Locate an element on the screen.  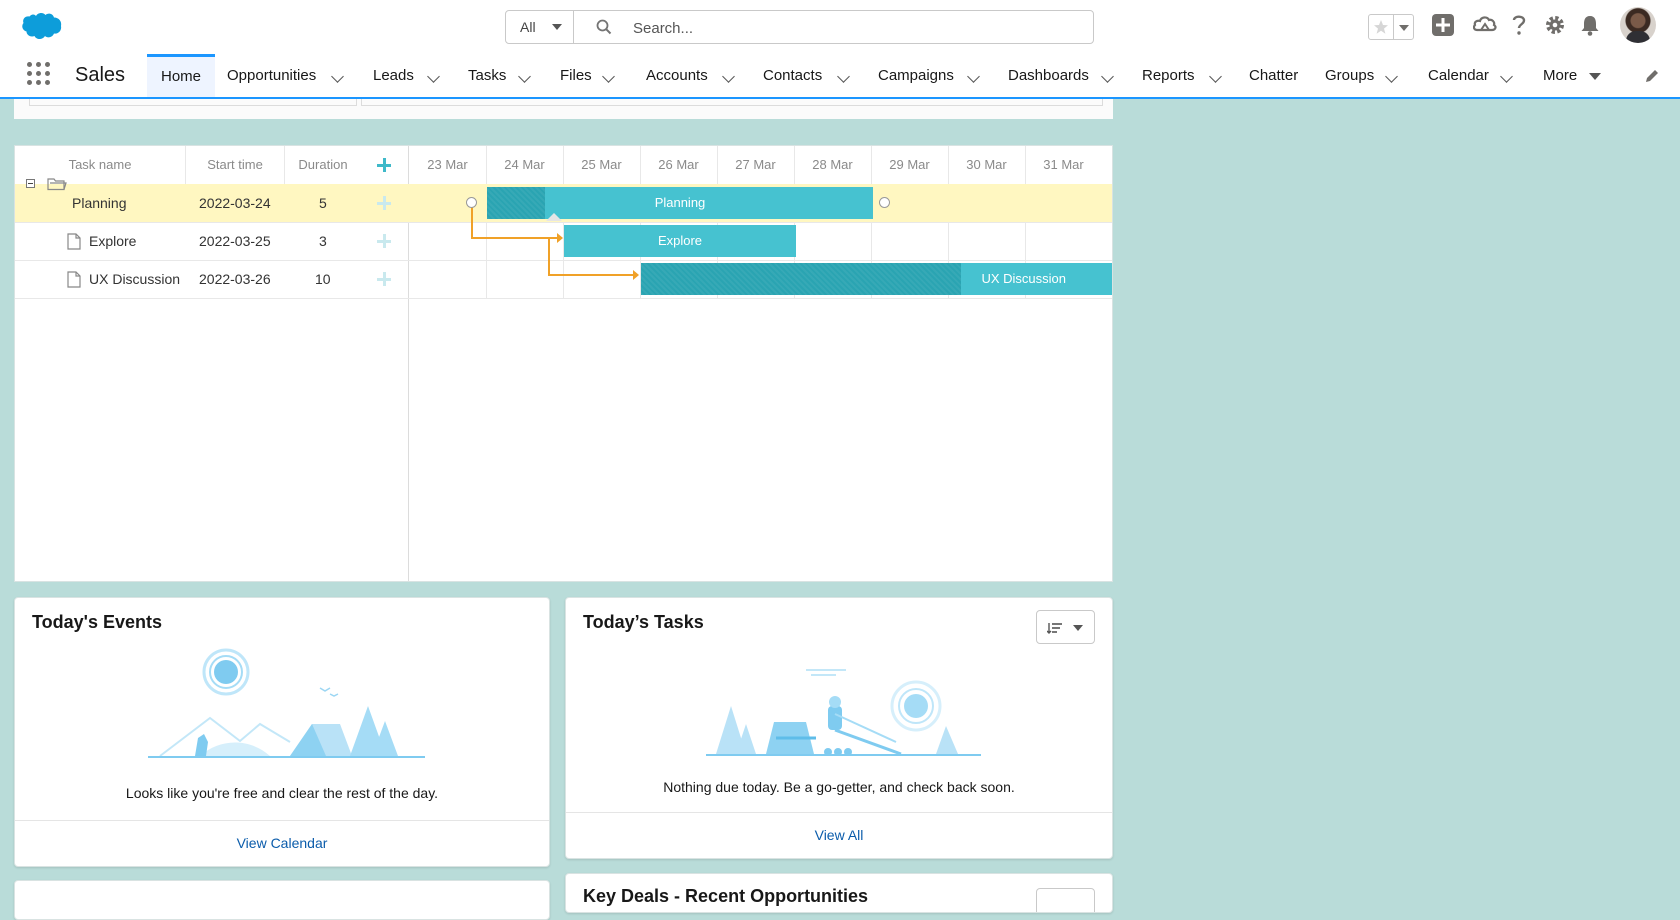
task-name: Explore is located at coordinates (113, 241).